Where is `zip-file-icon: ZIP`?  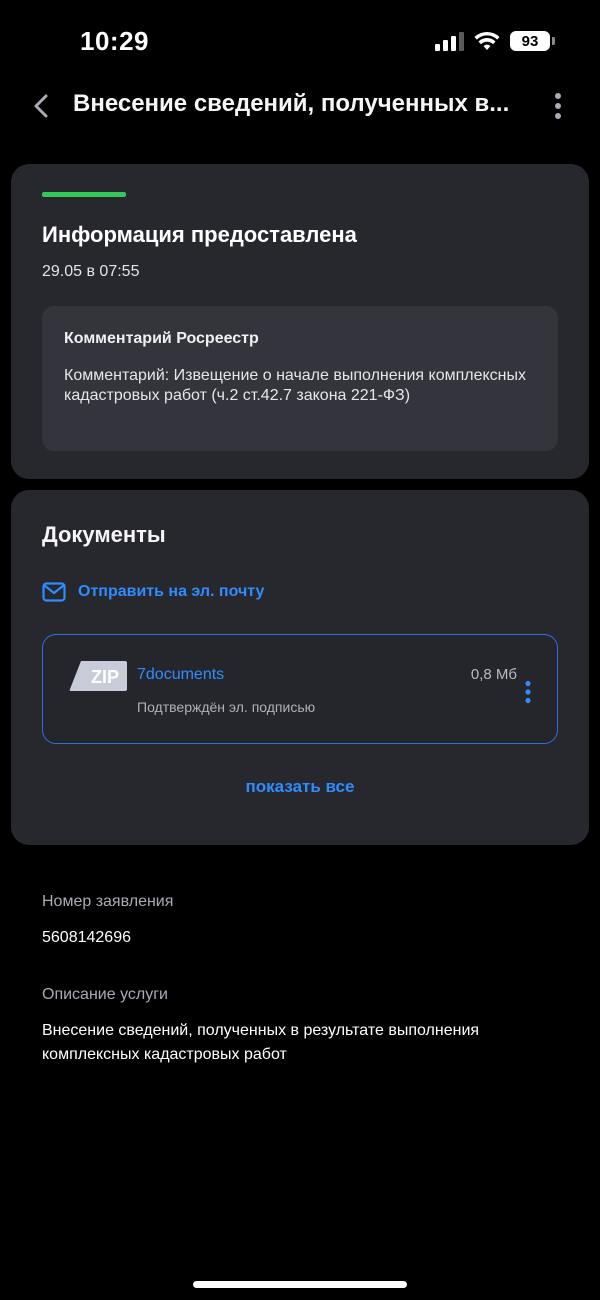
zip-file-icon: ZIP is located at coordinates (98, 676).